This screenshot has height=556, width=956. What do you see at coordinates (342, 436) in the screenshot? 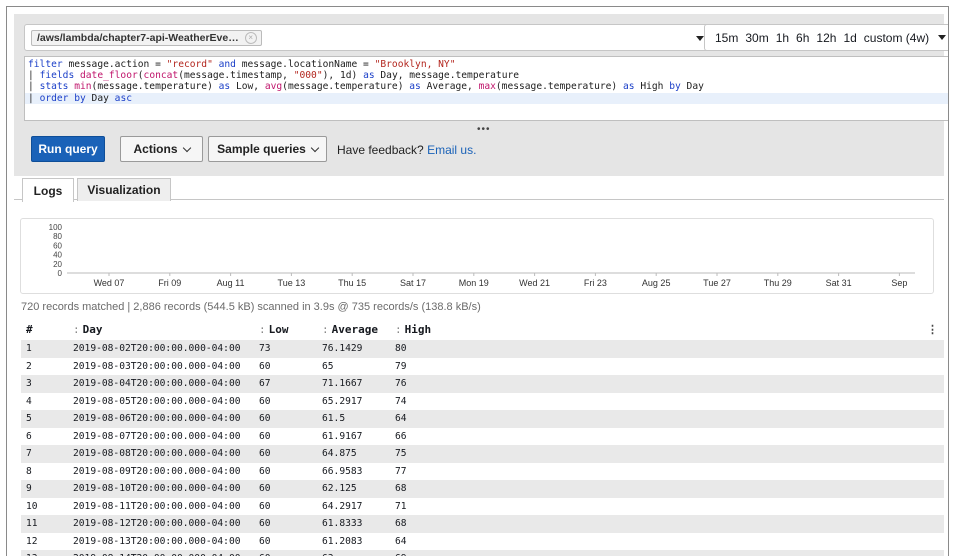
I see `table-cell: 61.9167` at bounding box center [342, 436].